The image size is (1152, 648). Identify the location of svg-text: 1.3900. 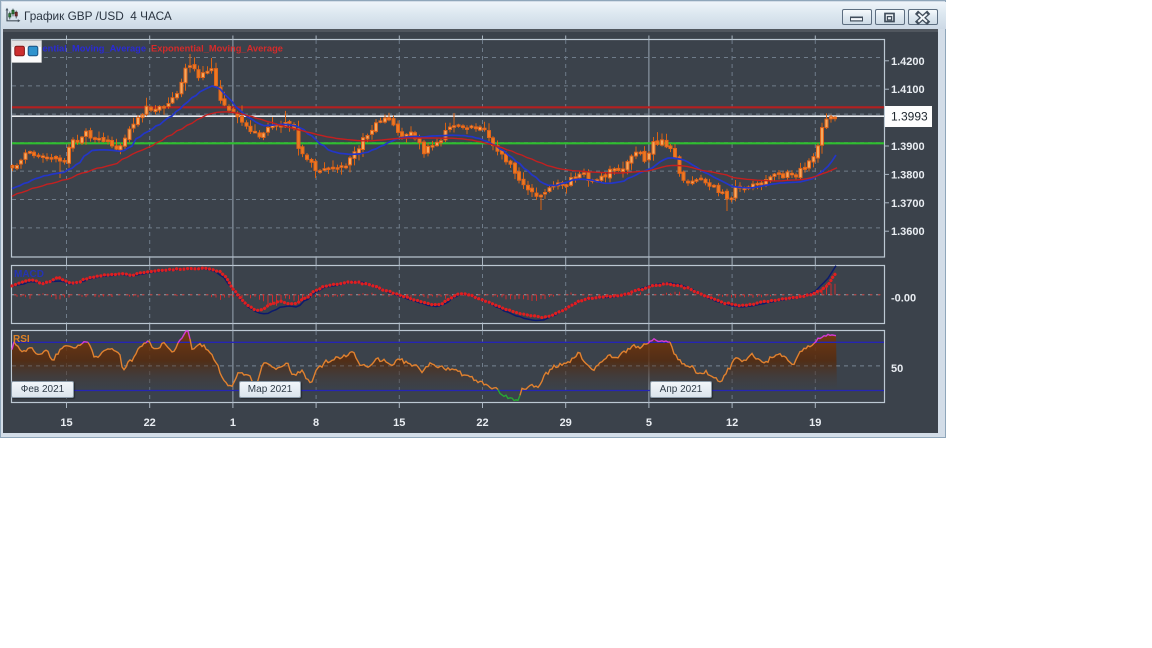
(908, 147).